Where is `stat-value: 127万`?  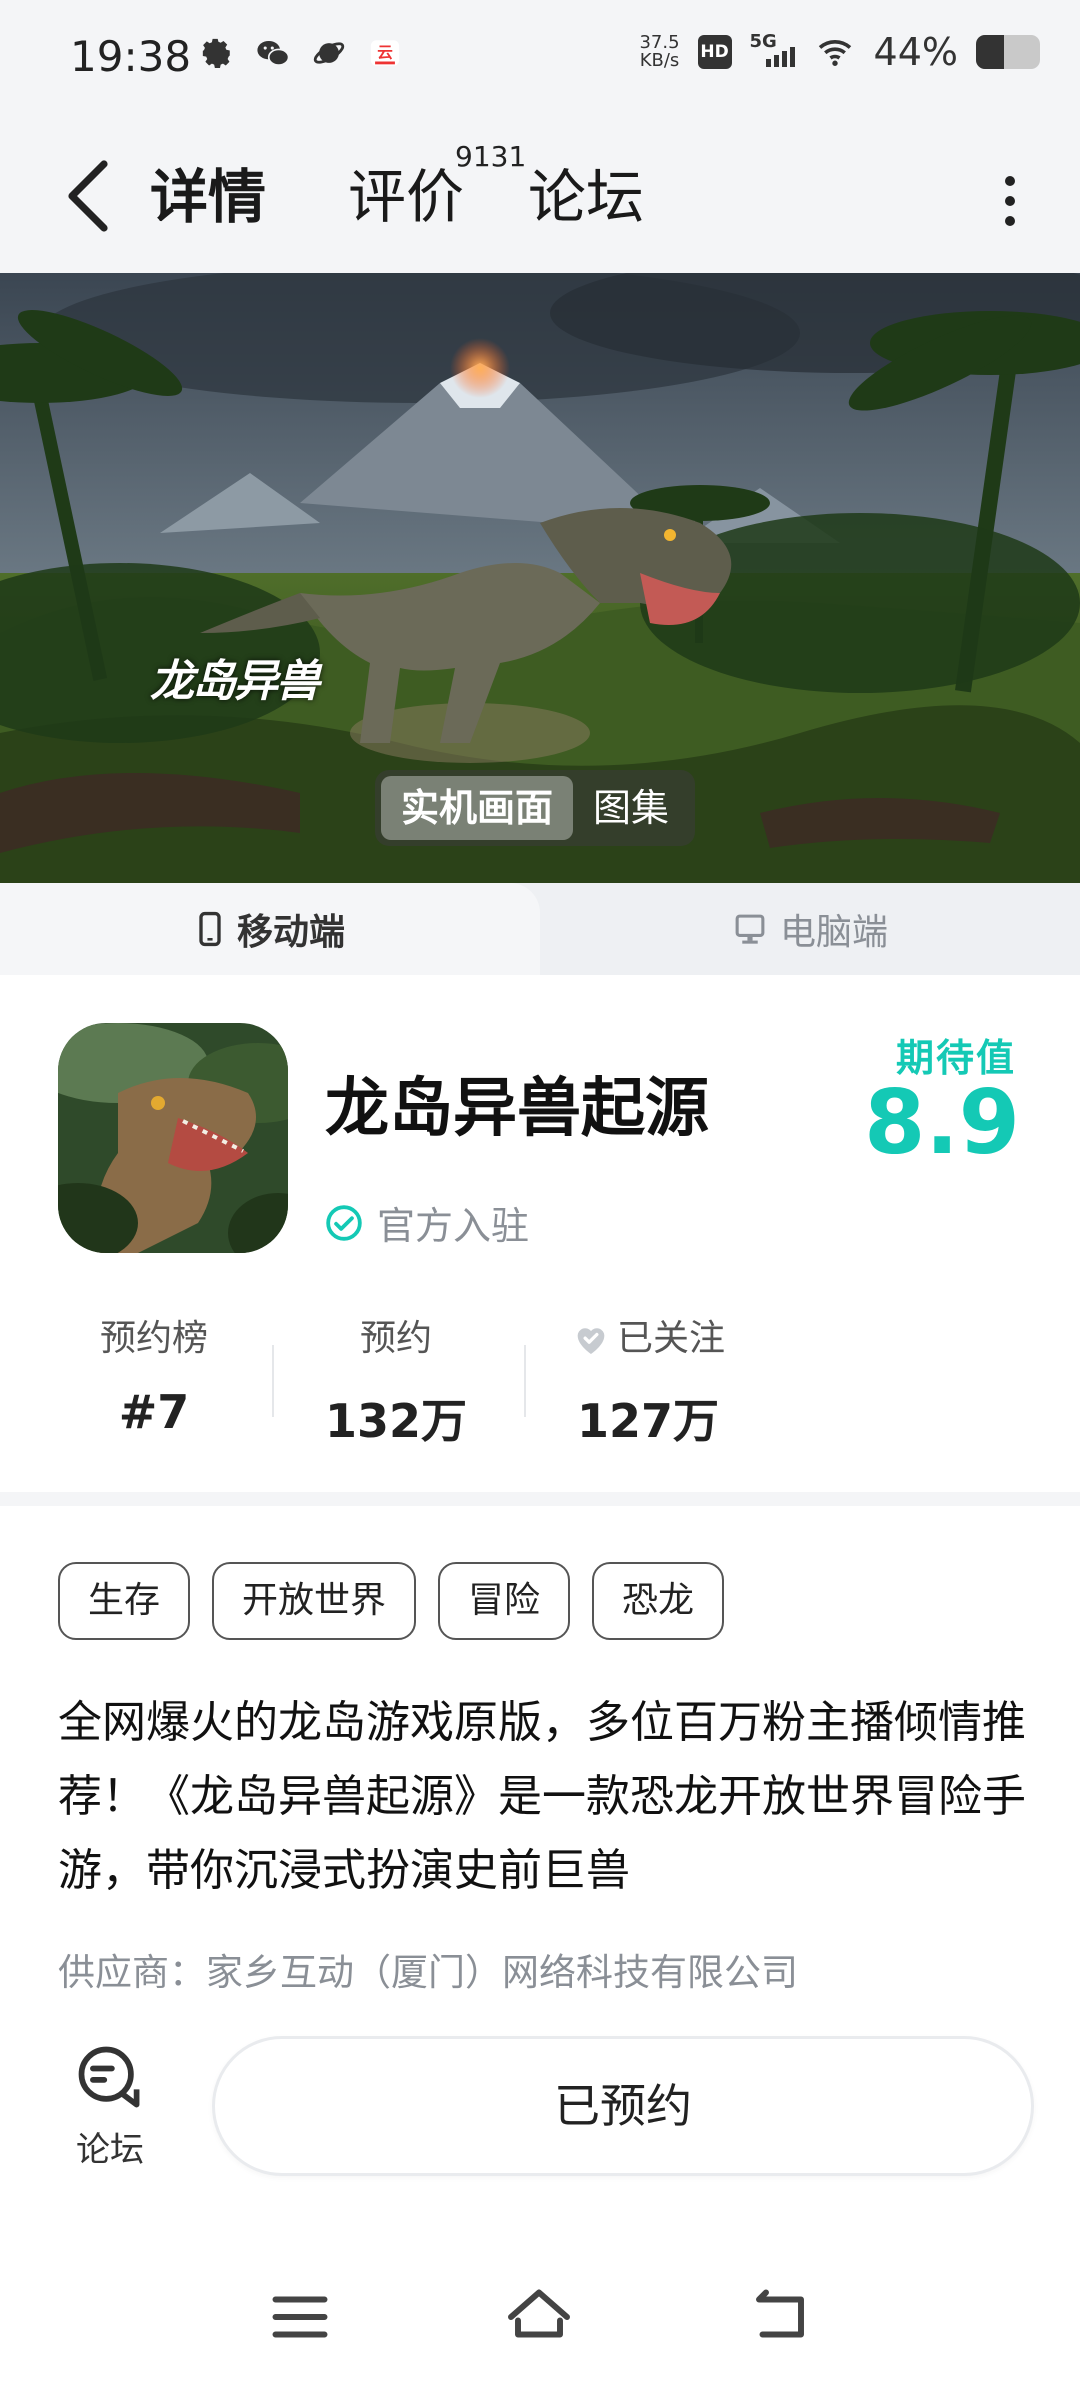 stat-value: 127万 is located at coordinates (648, 1421).